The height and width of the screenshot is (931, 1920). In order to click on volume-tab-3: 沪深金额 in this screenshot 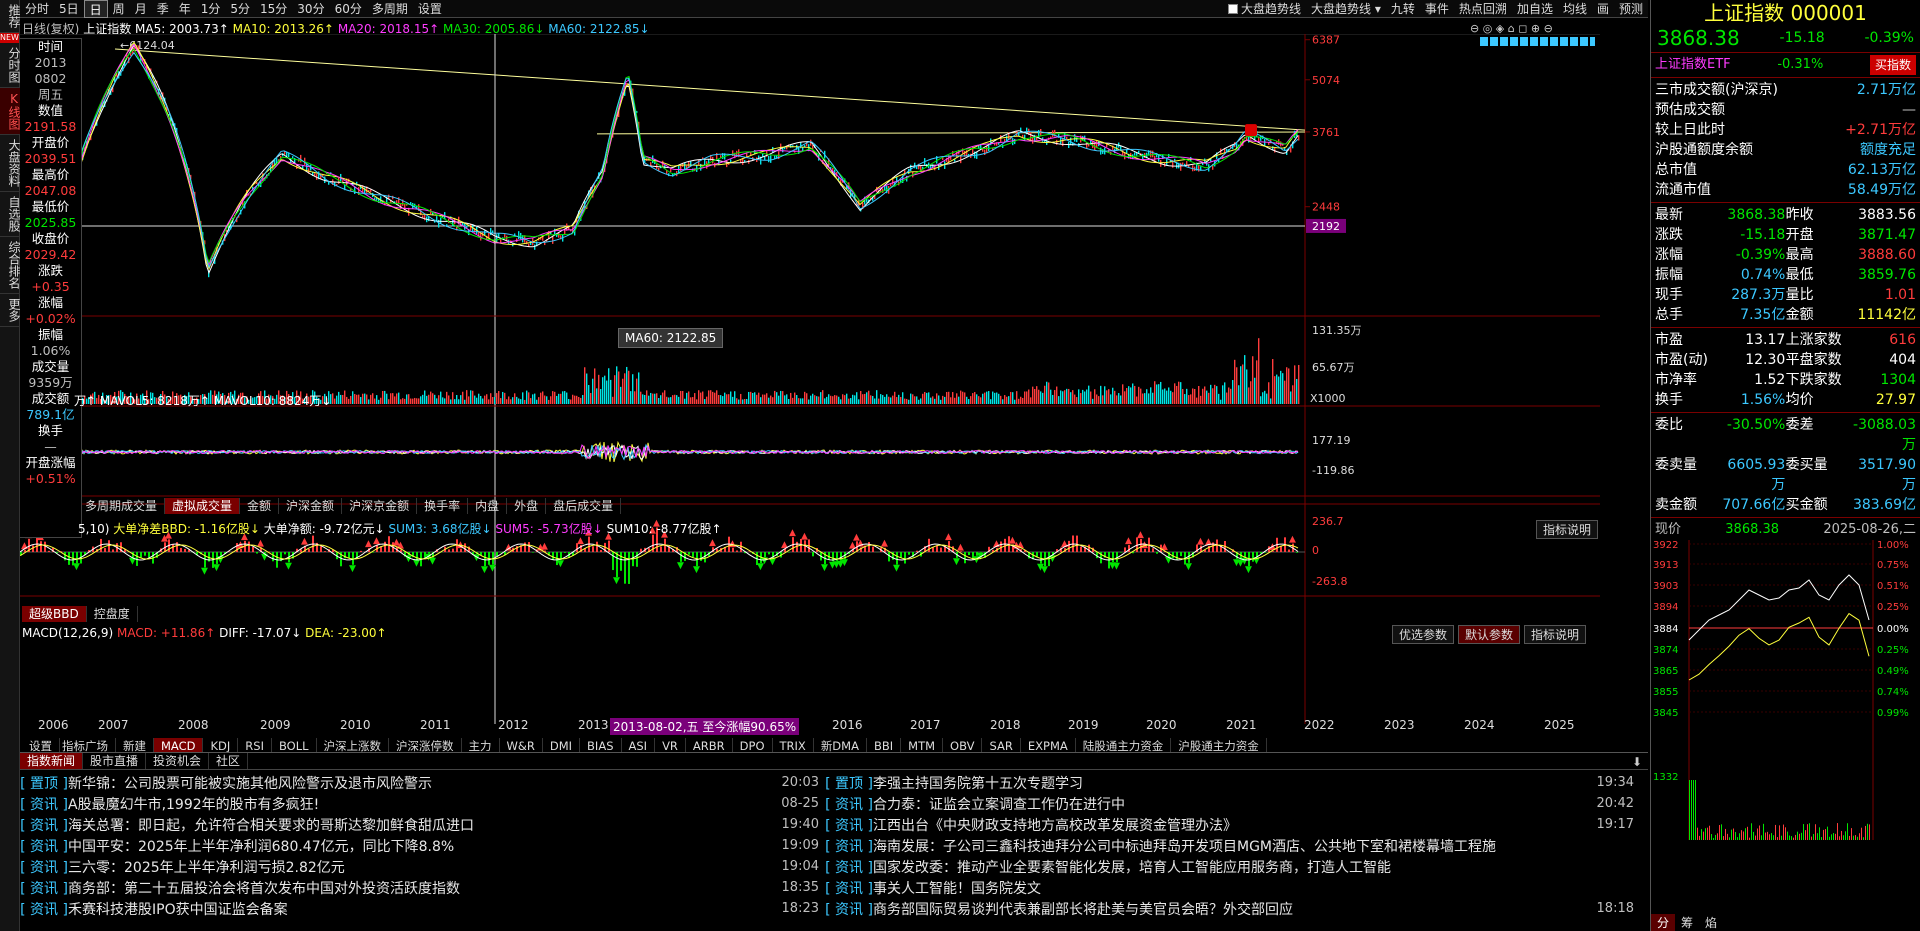, I will do `click(311, 506)`.